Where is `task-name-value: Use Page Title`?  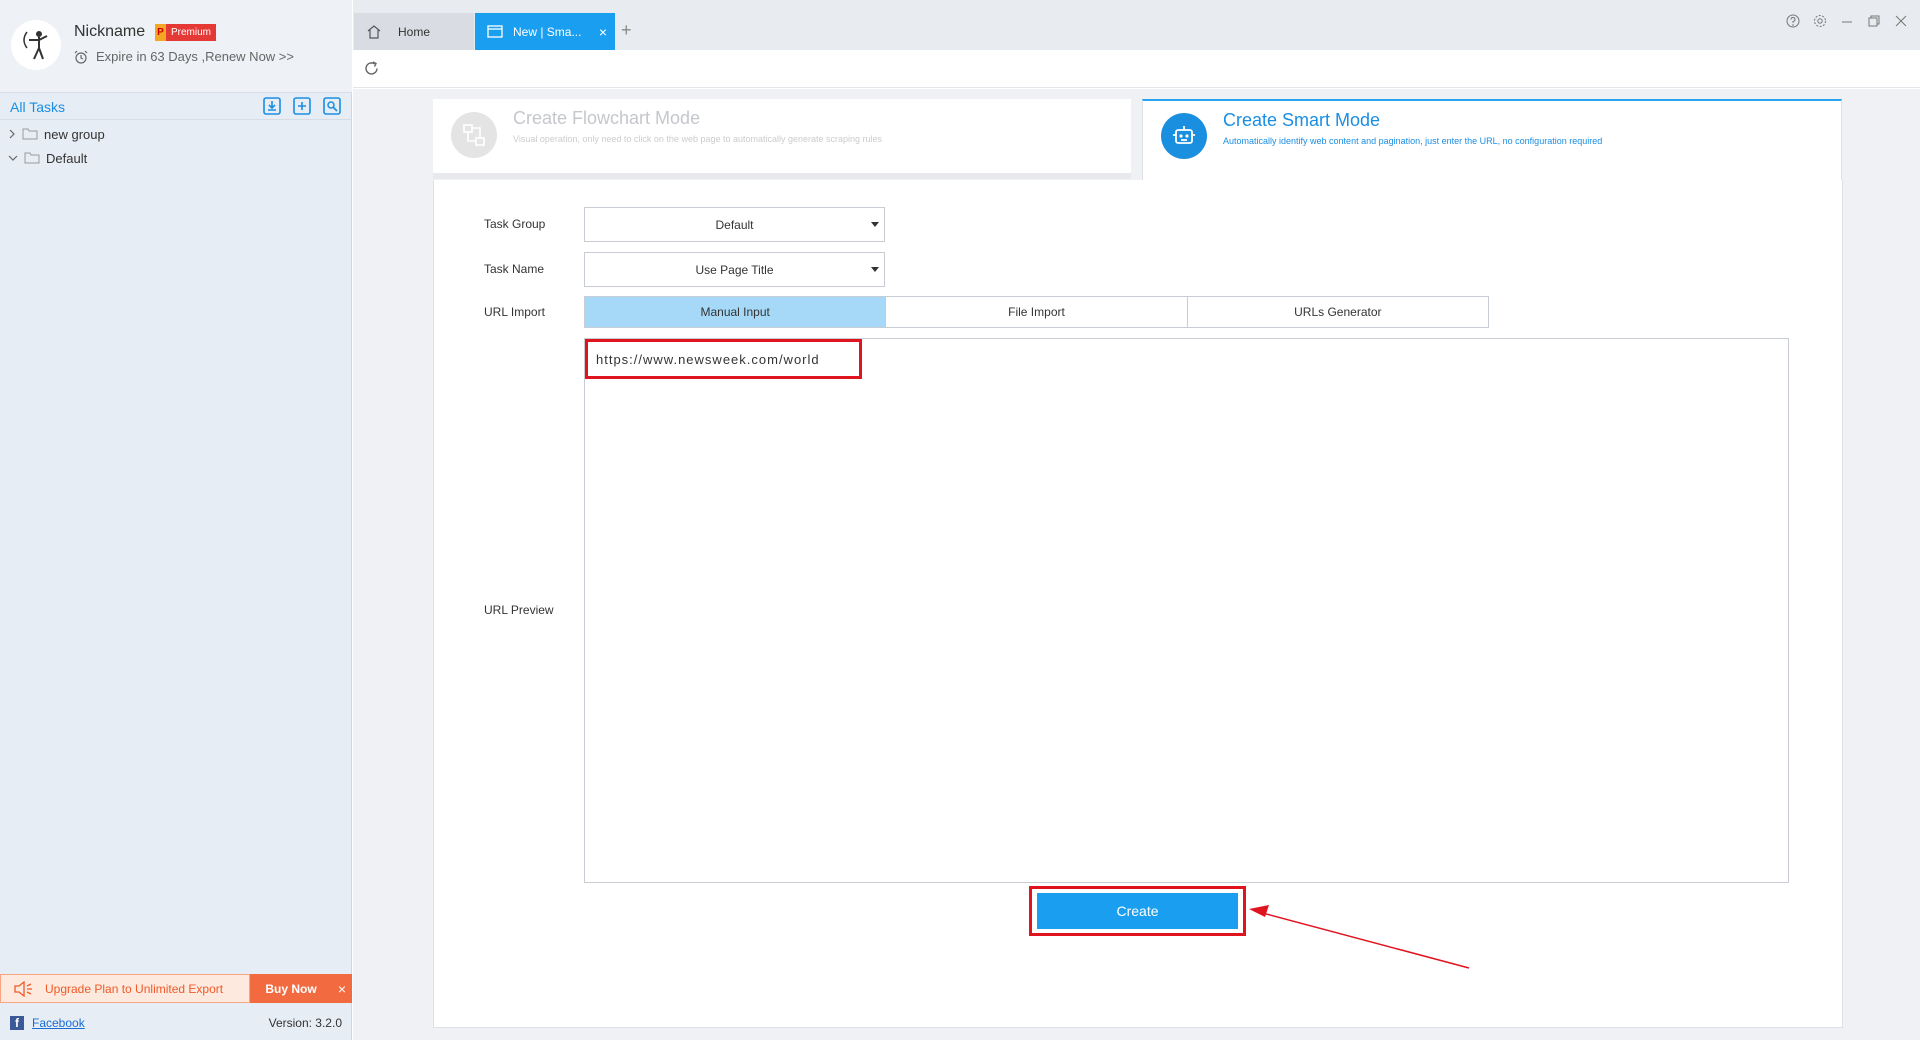 task-name-value: Use Page Title is located at coordinates (734, 269).